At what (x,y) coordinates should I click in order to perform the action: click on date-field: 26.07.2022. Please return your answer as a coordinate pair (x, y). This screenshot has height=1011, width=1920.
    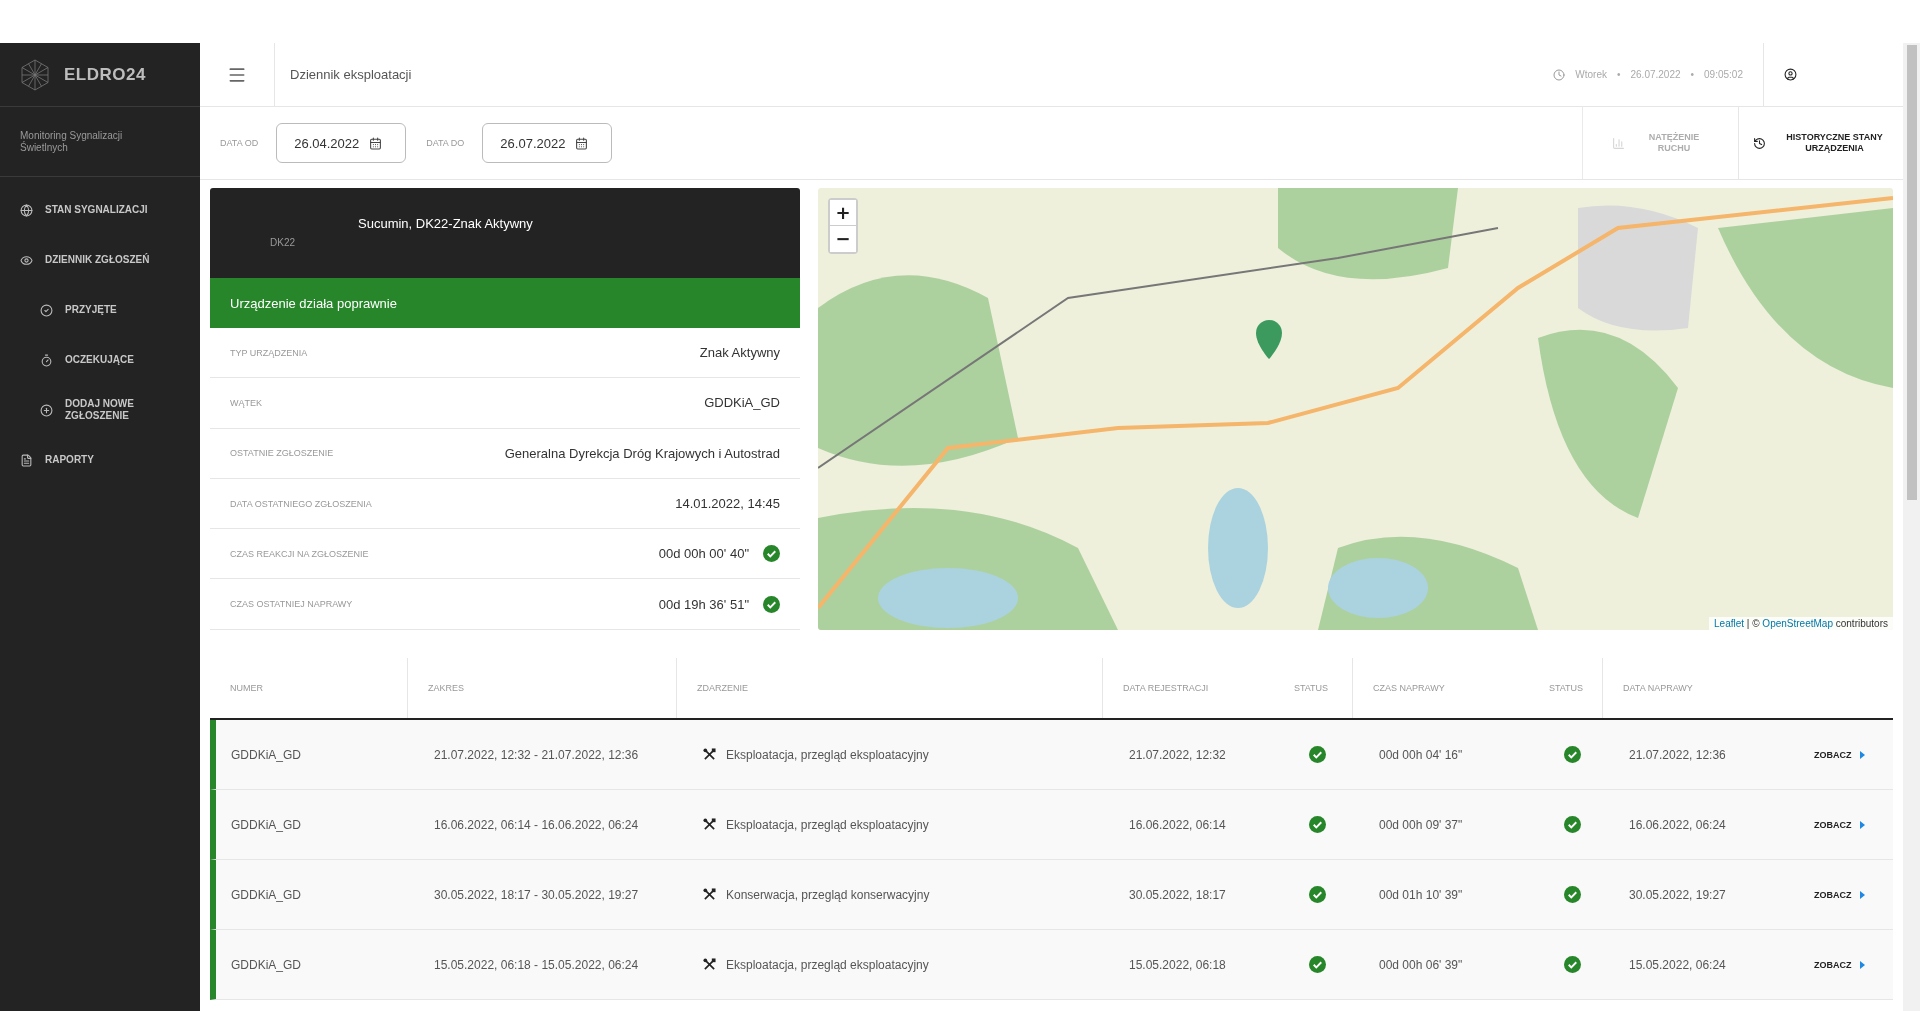
    Looking at the image, I should click on (547, 143).